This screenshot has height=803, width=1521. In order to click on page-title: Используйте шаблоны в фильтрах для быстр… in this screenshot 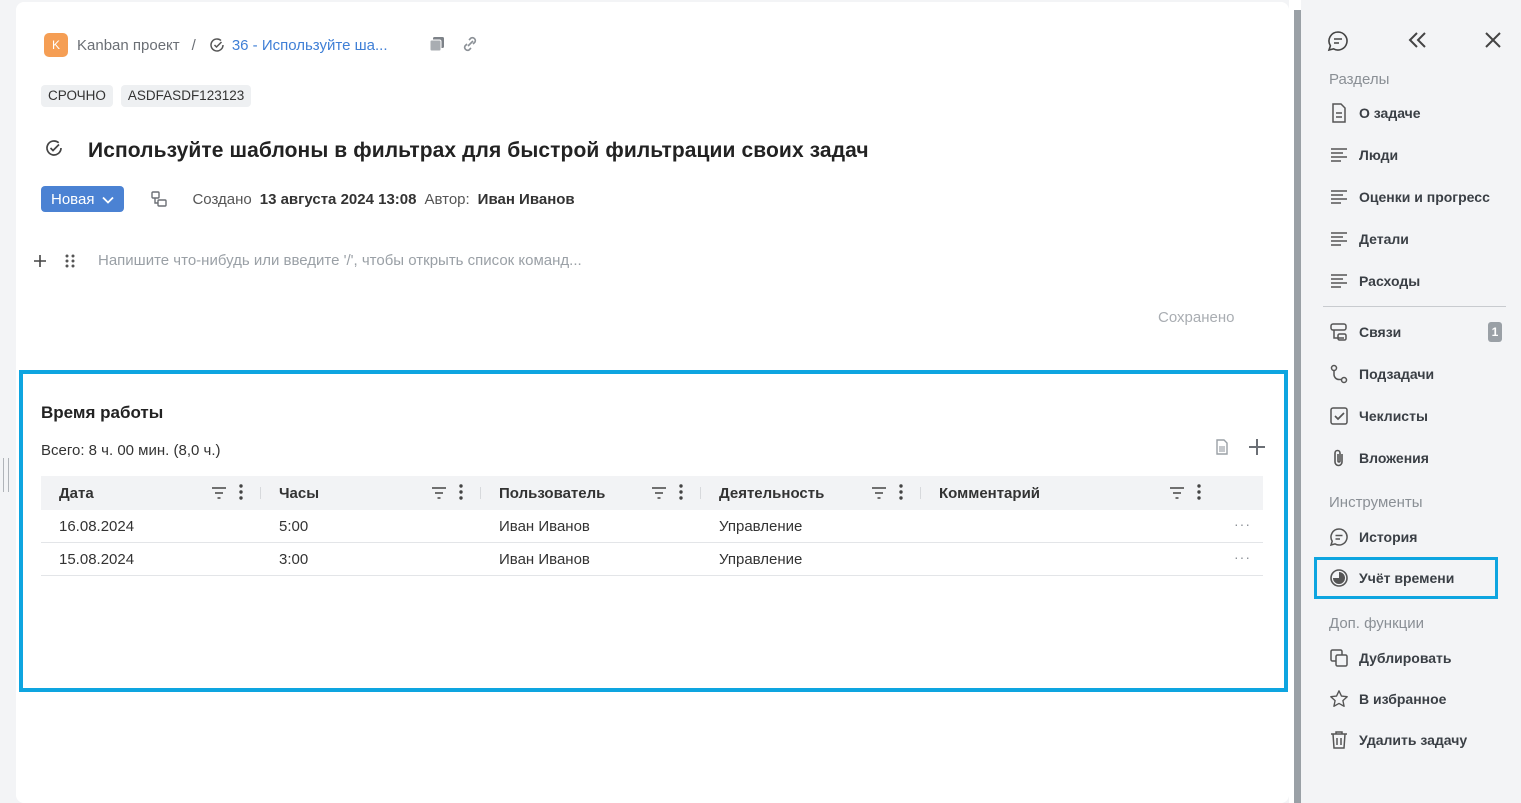, I will do `click(478, 151)`.